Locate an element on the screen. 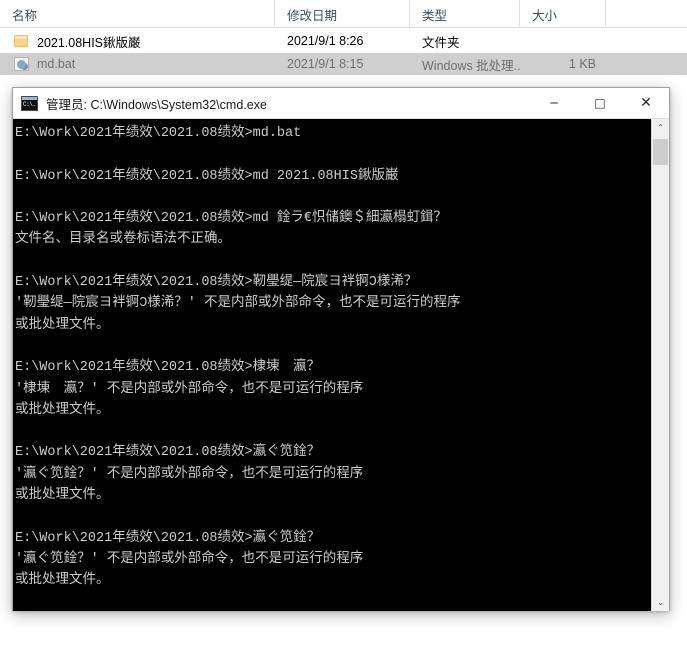 The height and width of the screenshot is (654, 687). console-icon-text: C:\. is located at coordinates (29, 104).